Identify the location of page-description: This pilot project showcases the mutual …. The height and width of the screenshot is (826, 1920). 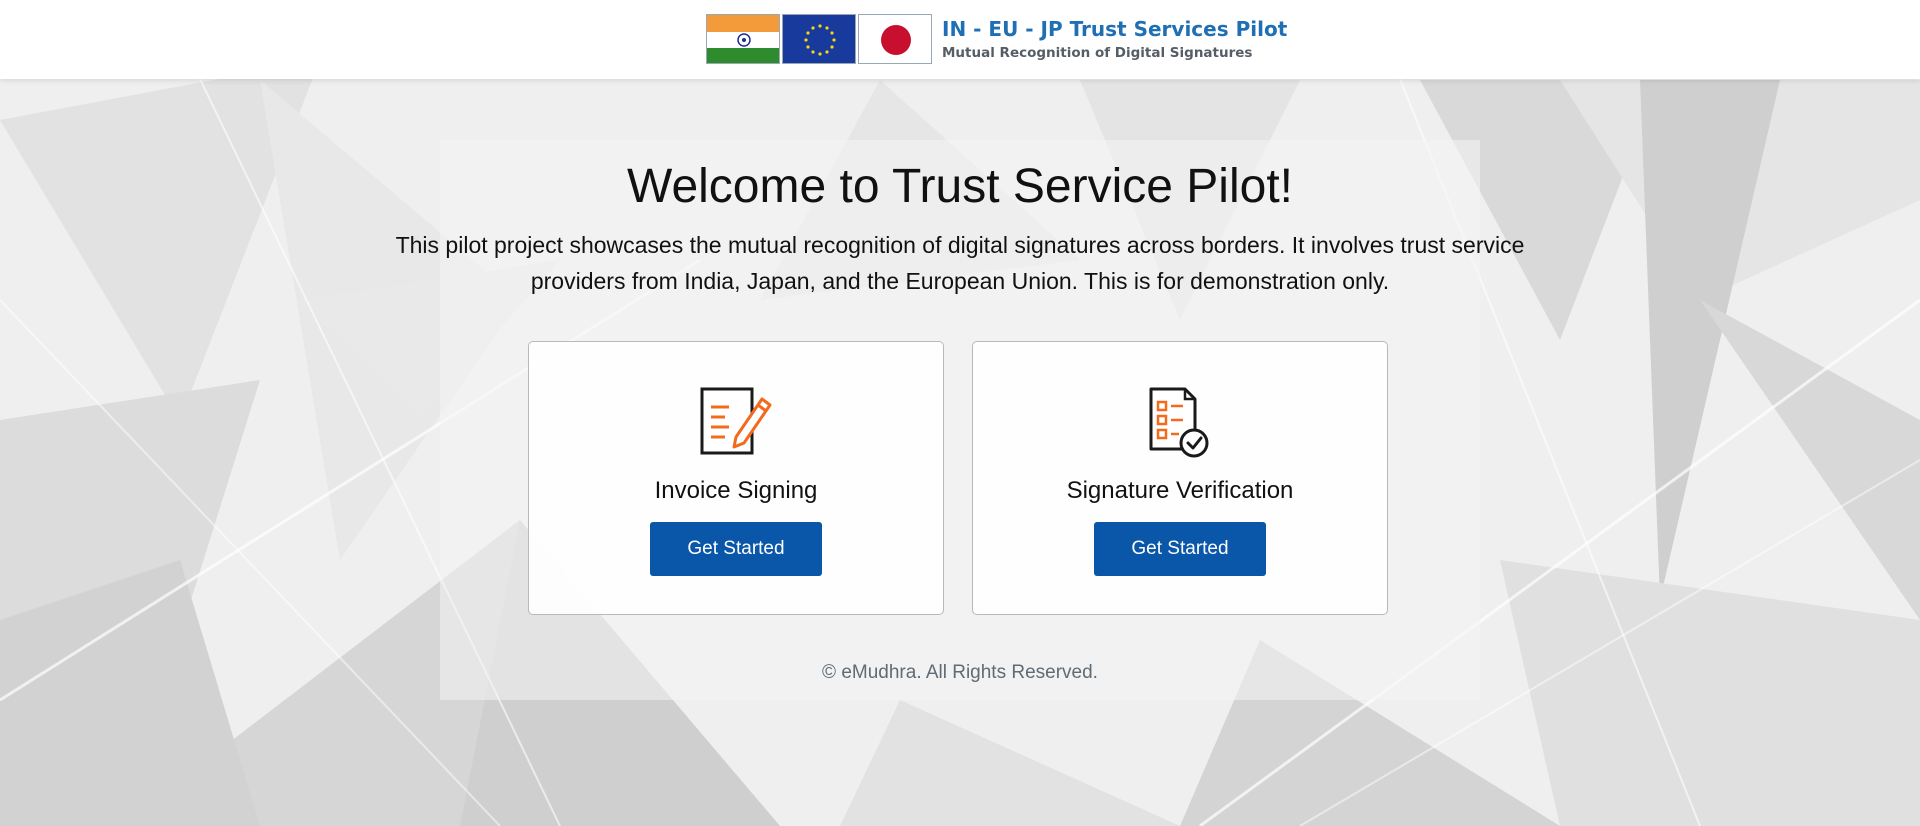
(960, 263).